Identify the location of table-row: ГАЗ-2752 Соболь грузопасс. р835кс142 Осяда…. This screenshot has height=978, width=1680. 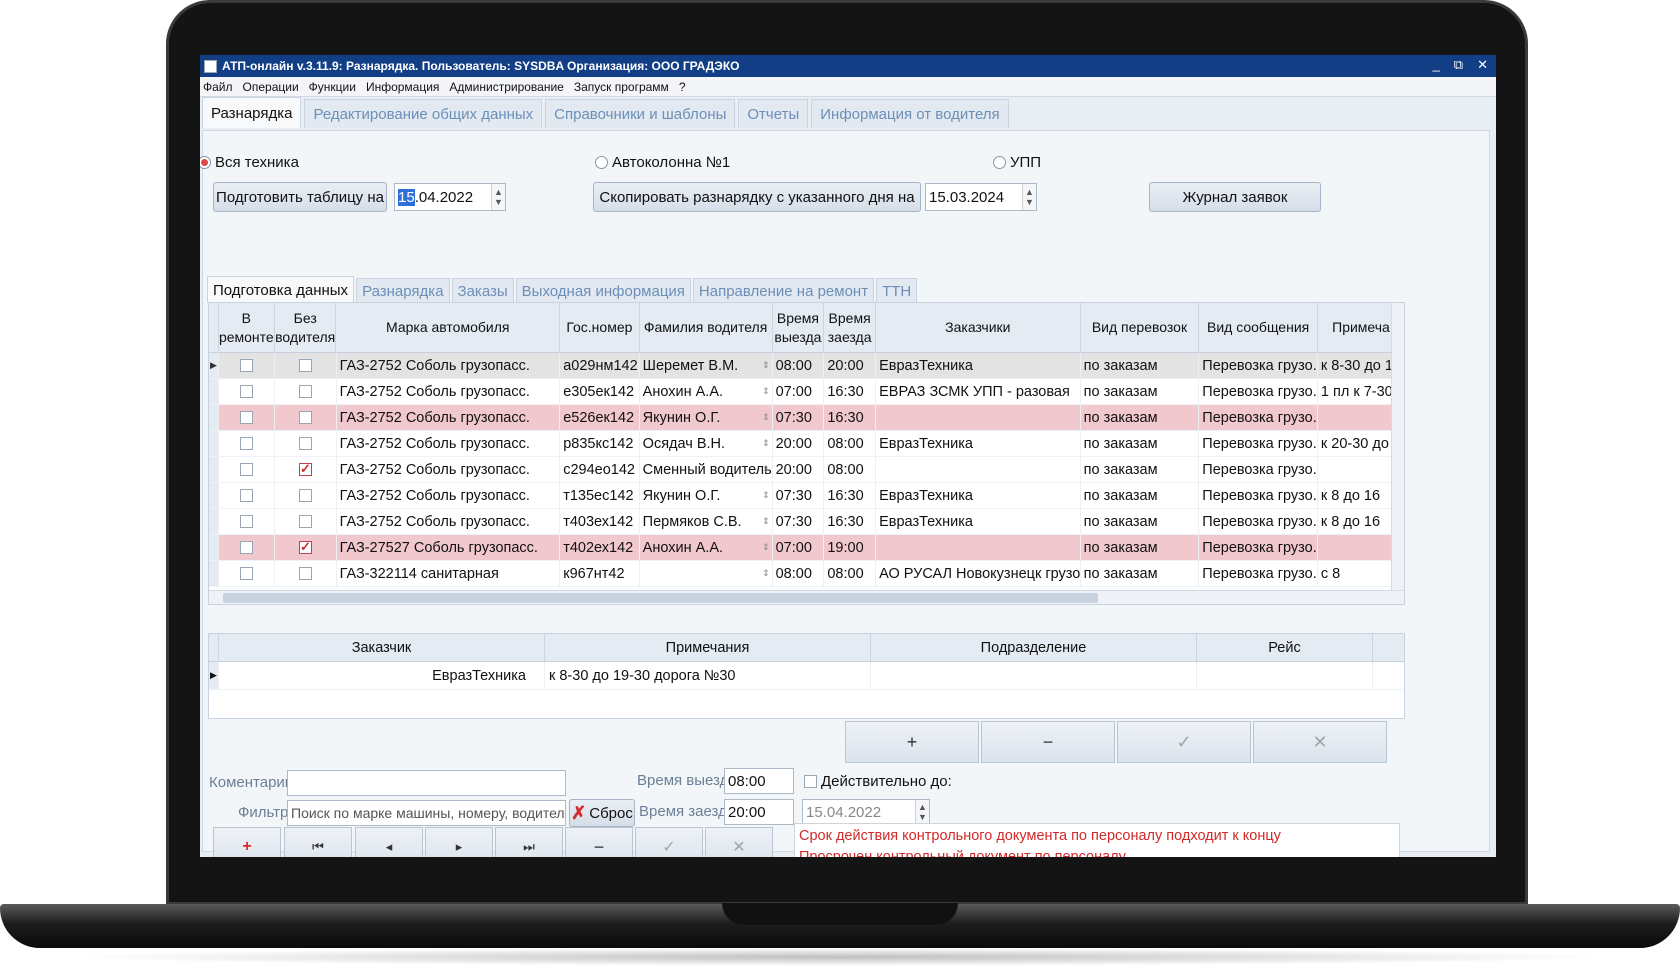
(806, 444).